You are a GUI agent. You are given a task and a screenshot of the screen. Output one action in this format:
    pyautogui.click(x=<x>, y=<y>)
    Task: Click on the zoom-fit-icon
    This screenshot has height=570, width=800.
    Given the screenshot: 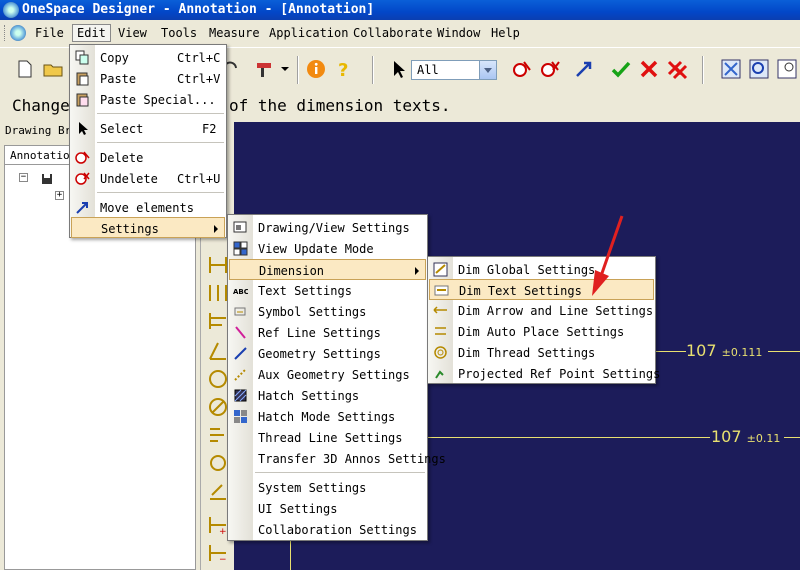 What is the action you would take?
    pyautogui.click(x=731, y=69)
    